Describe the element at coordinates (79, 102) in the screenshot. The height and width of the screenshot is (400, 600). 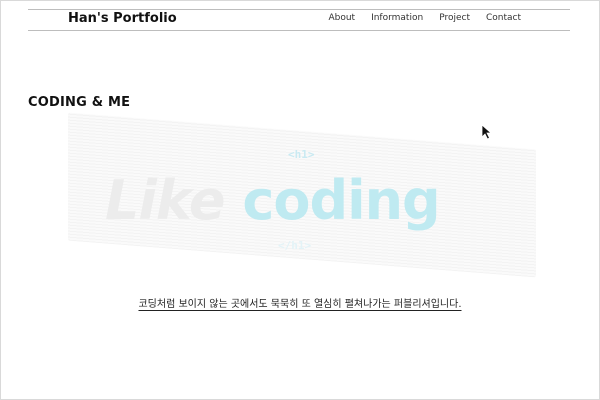
I see `section-title: CODING & ME` at that location.